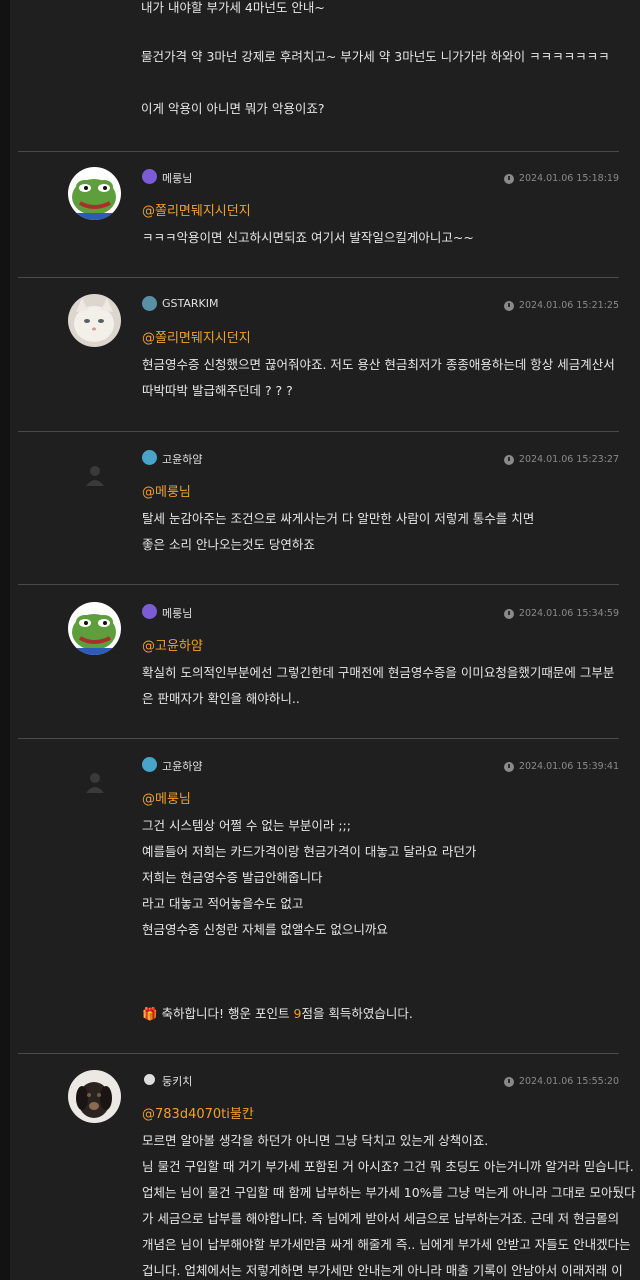  Describe the element at coordinates (232, 877) in the screenshot. I see `comment-text-line: 저희는 현금영수증 발급안해줍니다` at that location.